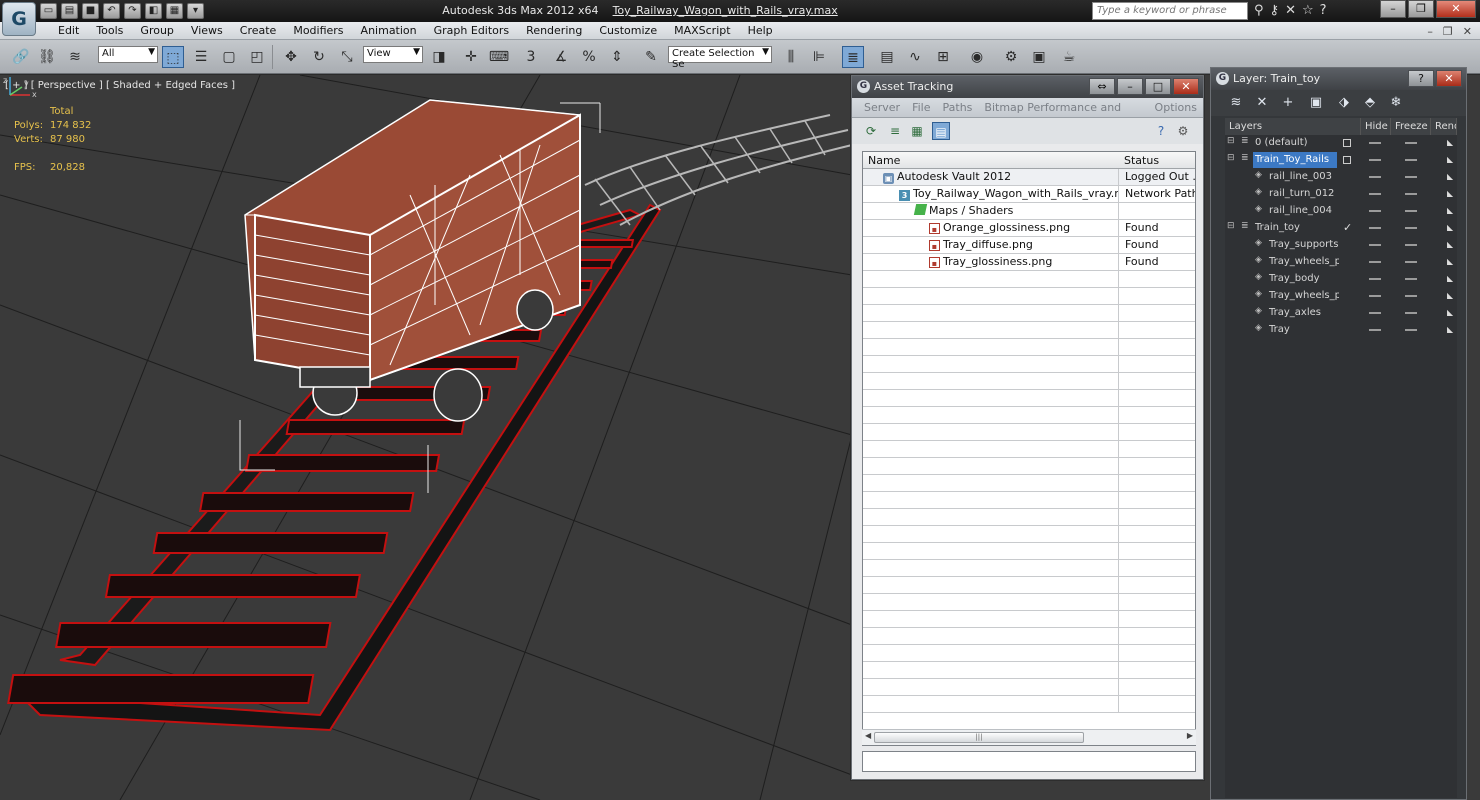 The width and height of the screenshot is (1480, 800). Describe the element at coordinates (819, 57) in the screenshot. I see `align-icon: ⊫` at that location.